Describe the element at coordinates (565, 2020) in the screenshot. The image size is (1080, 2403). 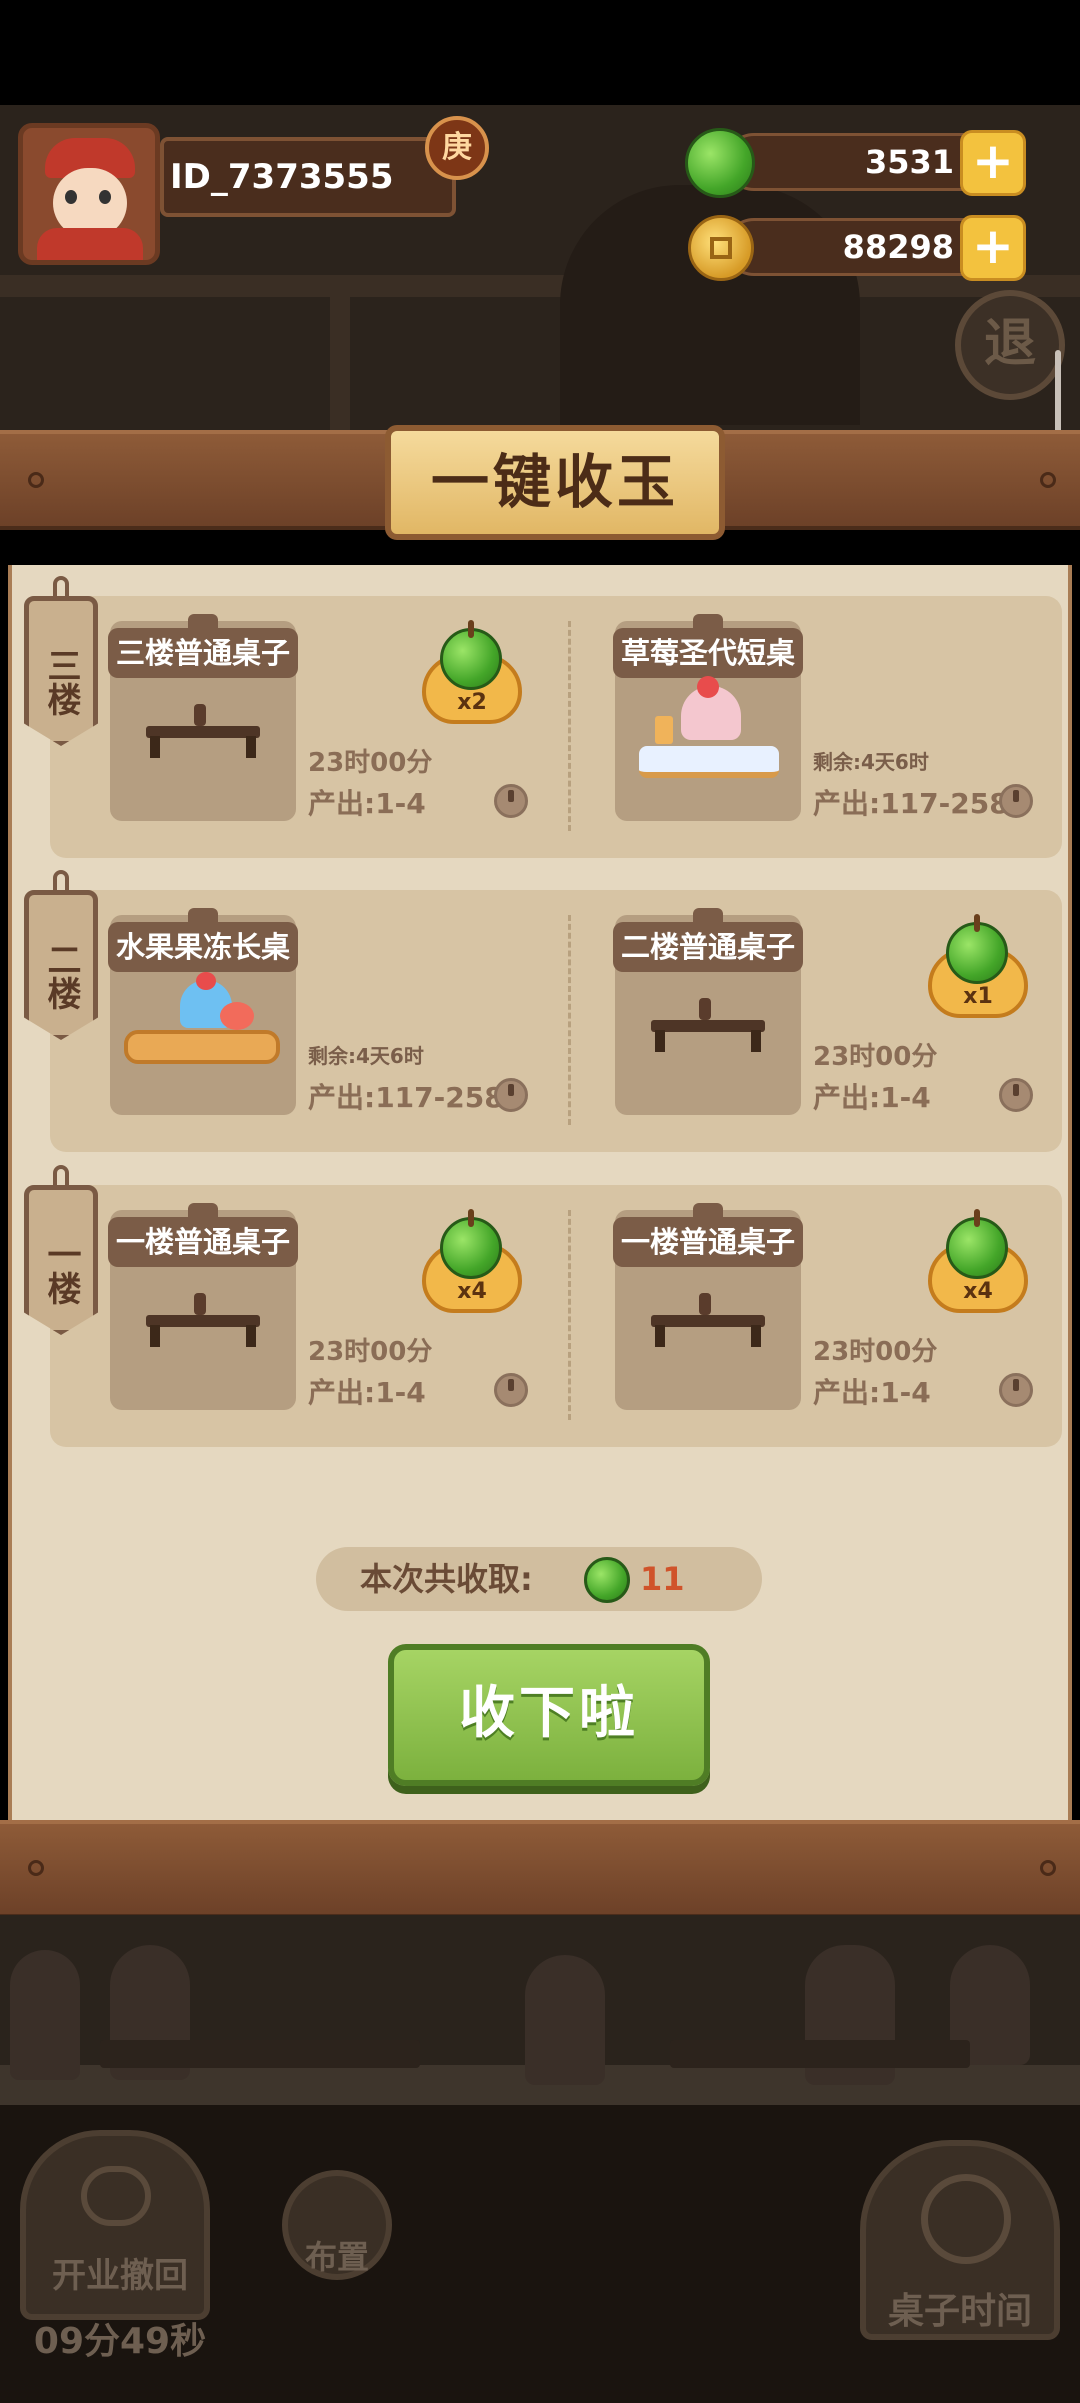
I see `background-waiter` at that location.